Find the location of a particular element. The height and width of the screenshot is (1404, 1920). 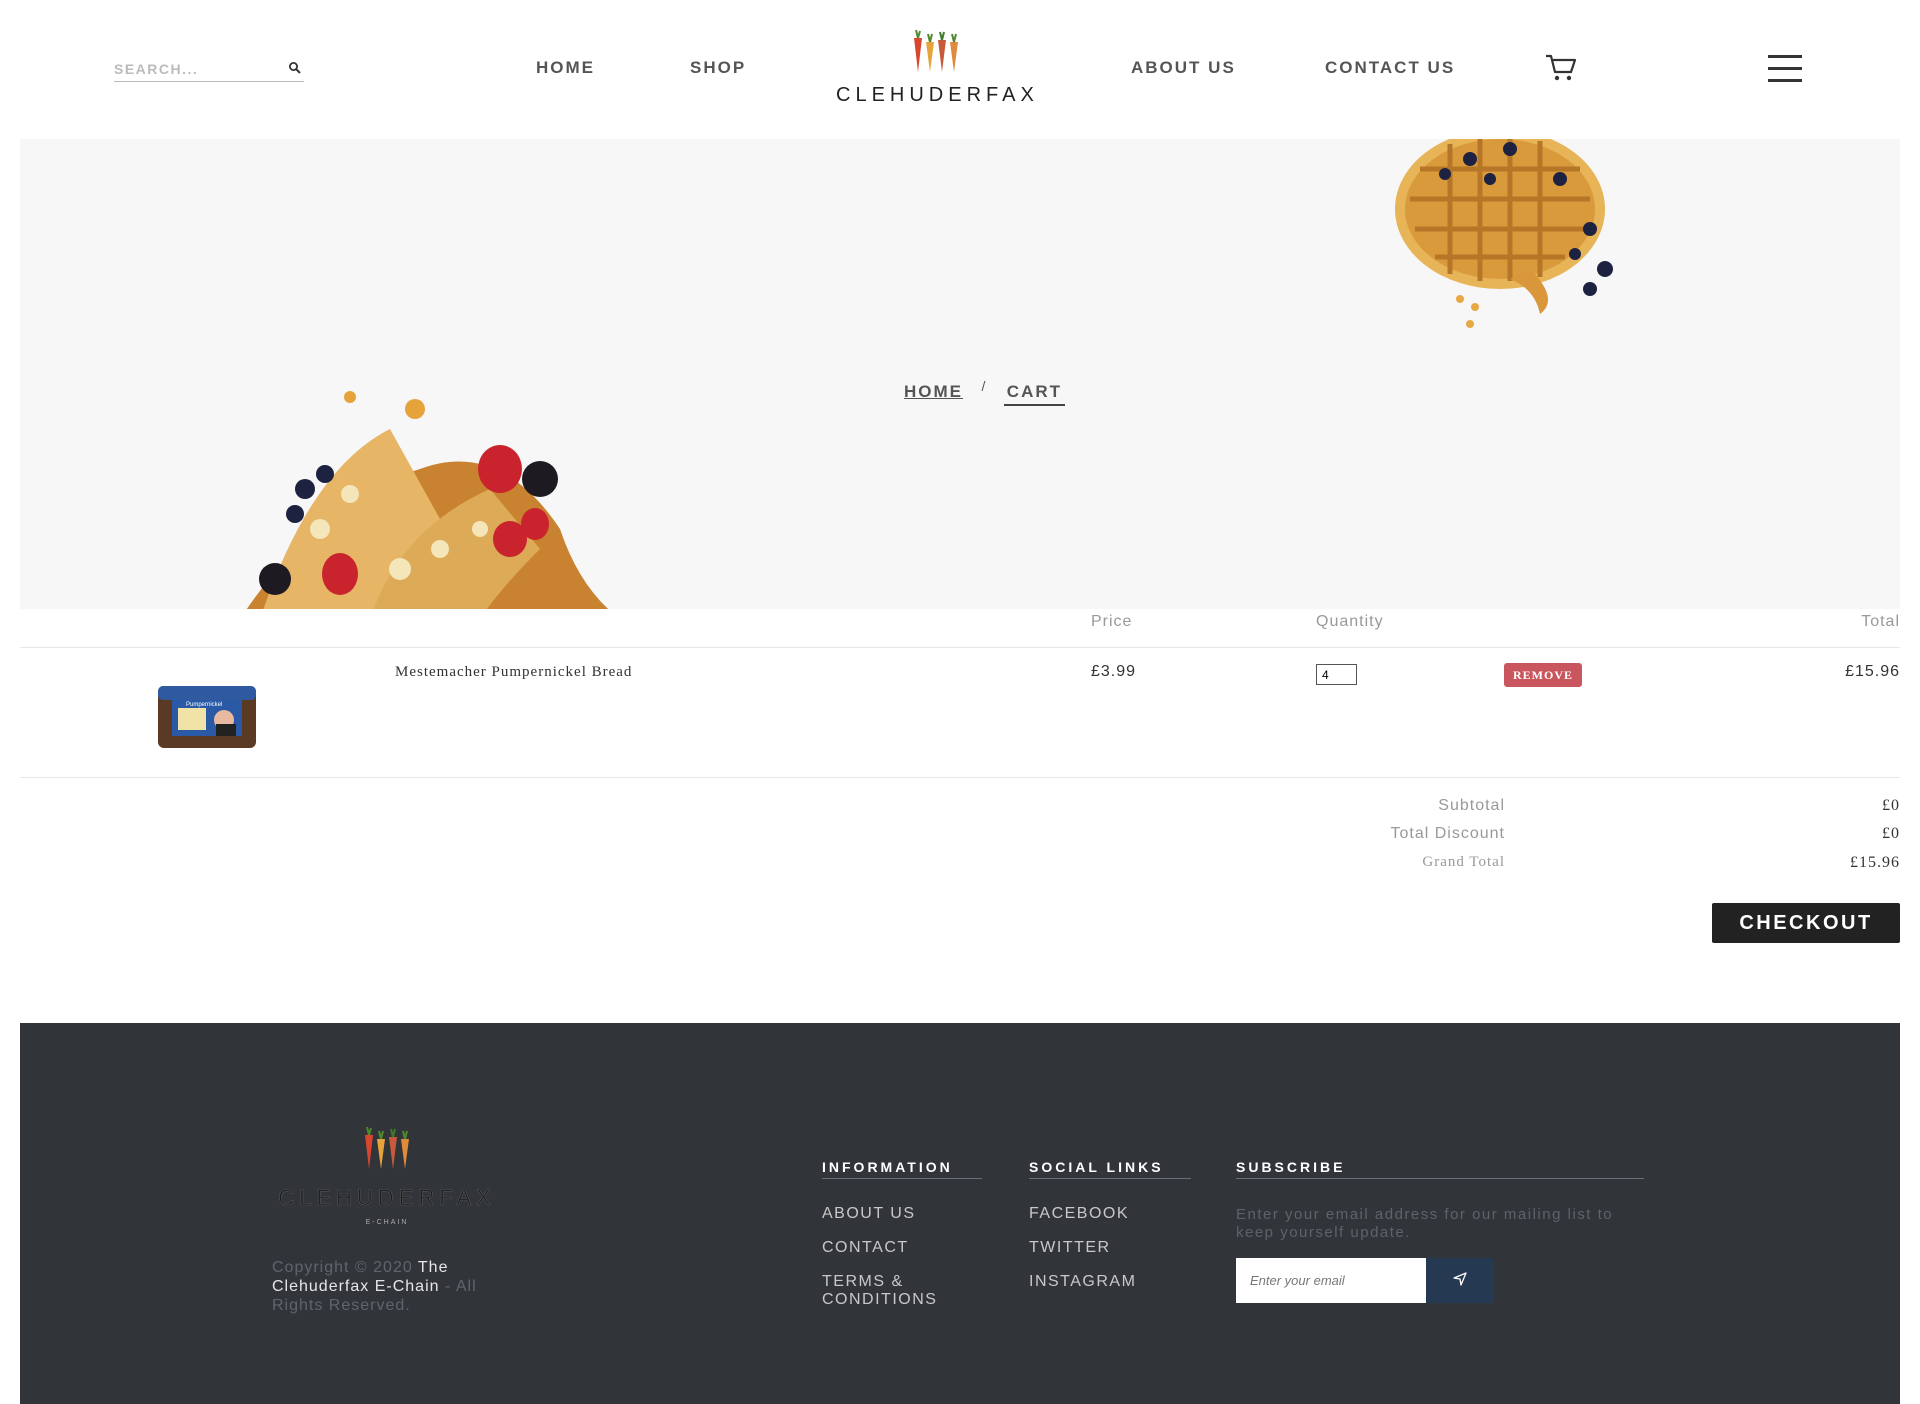

total-discount-value: £0 is located at coordinates (1891, 833).